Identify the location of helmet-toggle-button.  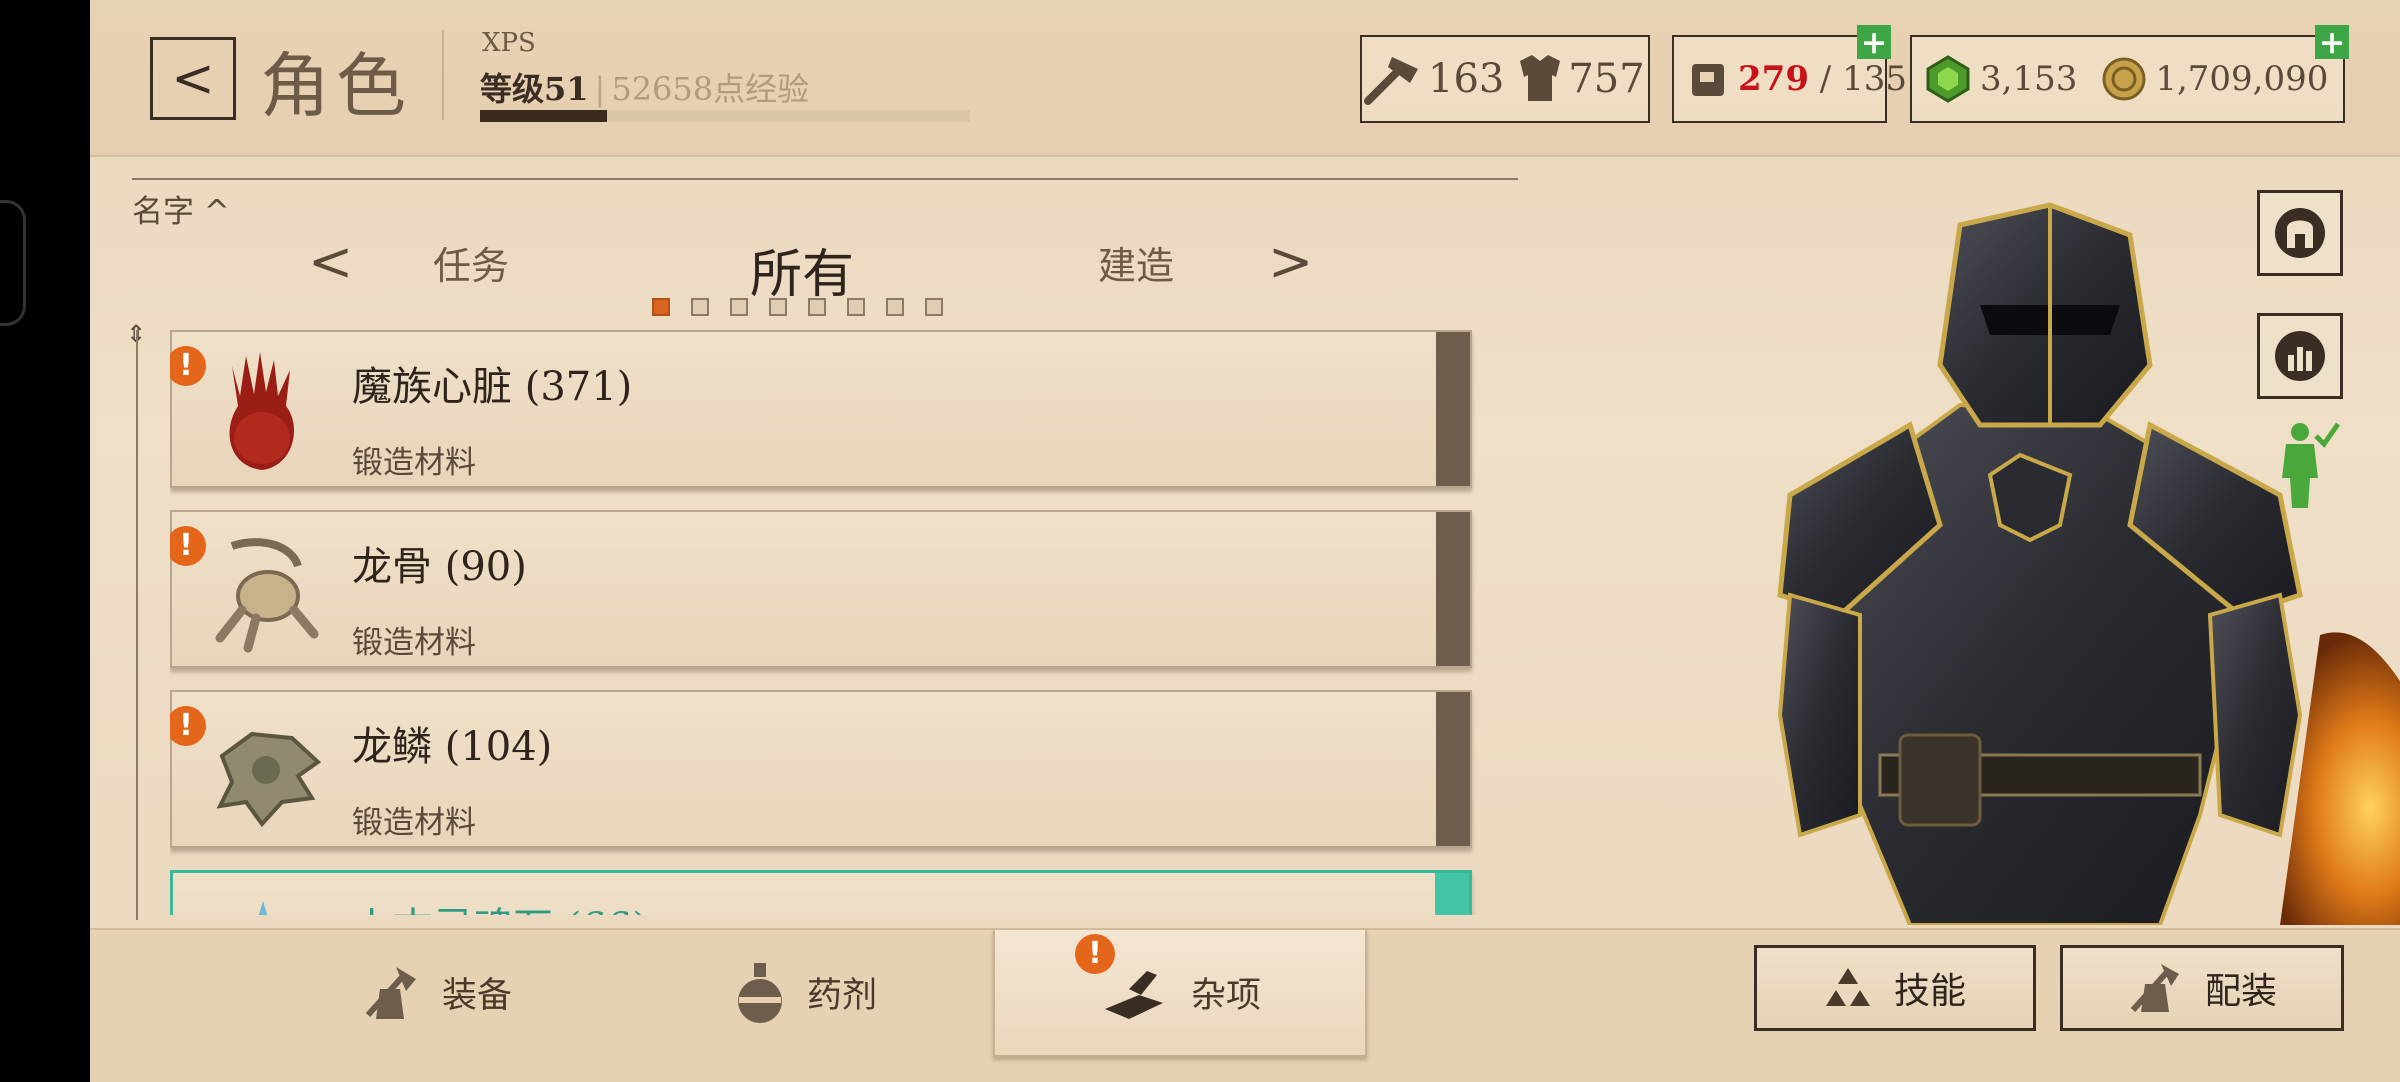
(2300, 233).